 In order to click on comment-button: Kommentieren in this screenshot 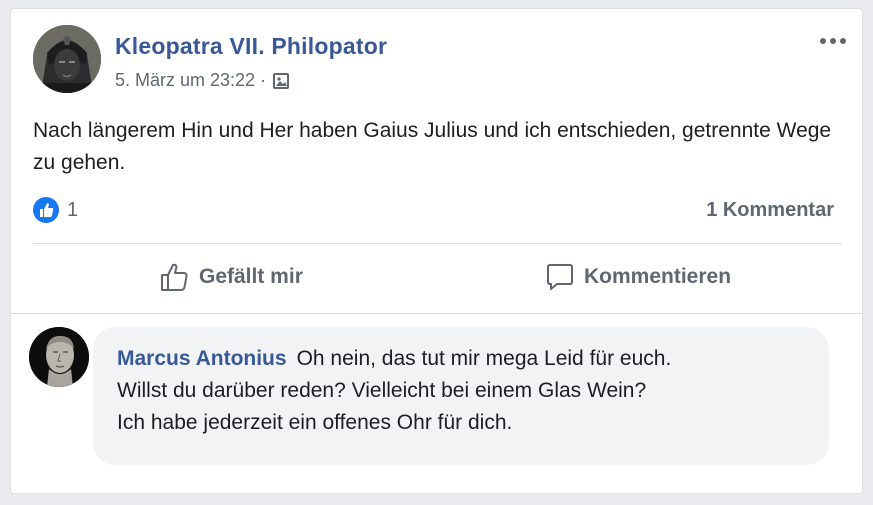, I will do `click(637, 277)`.